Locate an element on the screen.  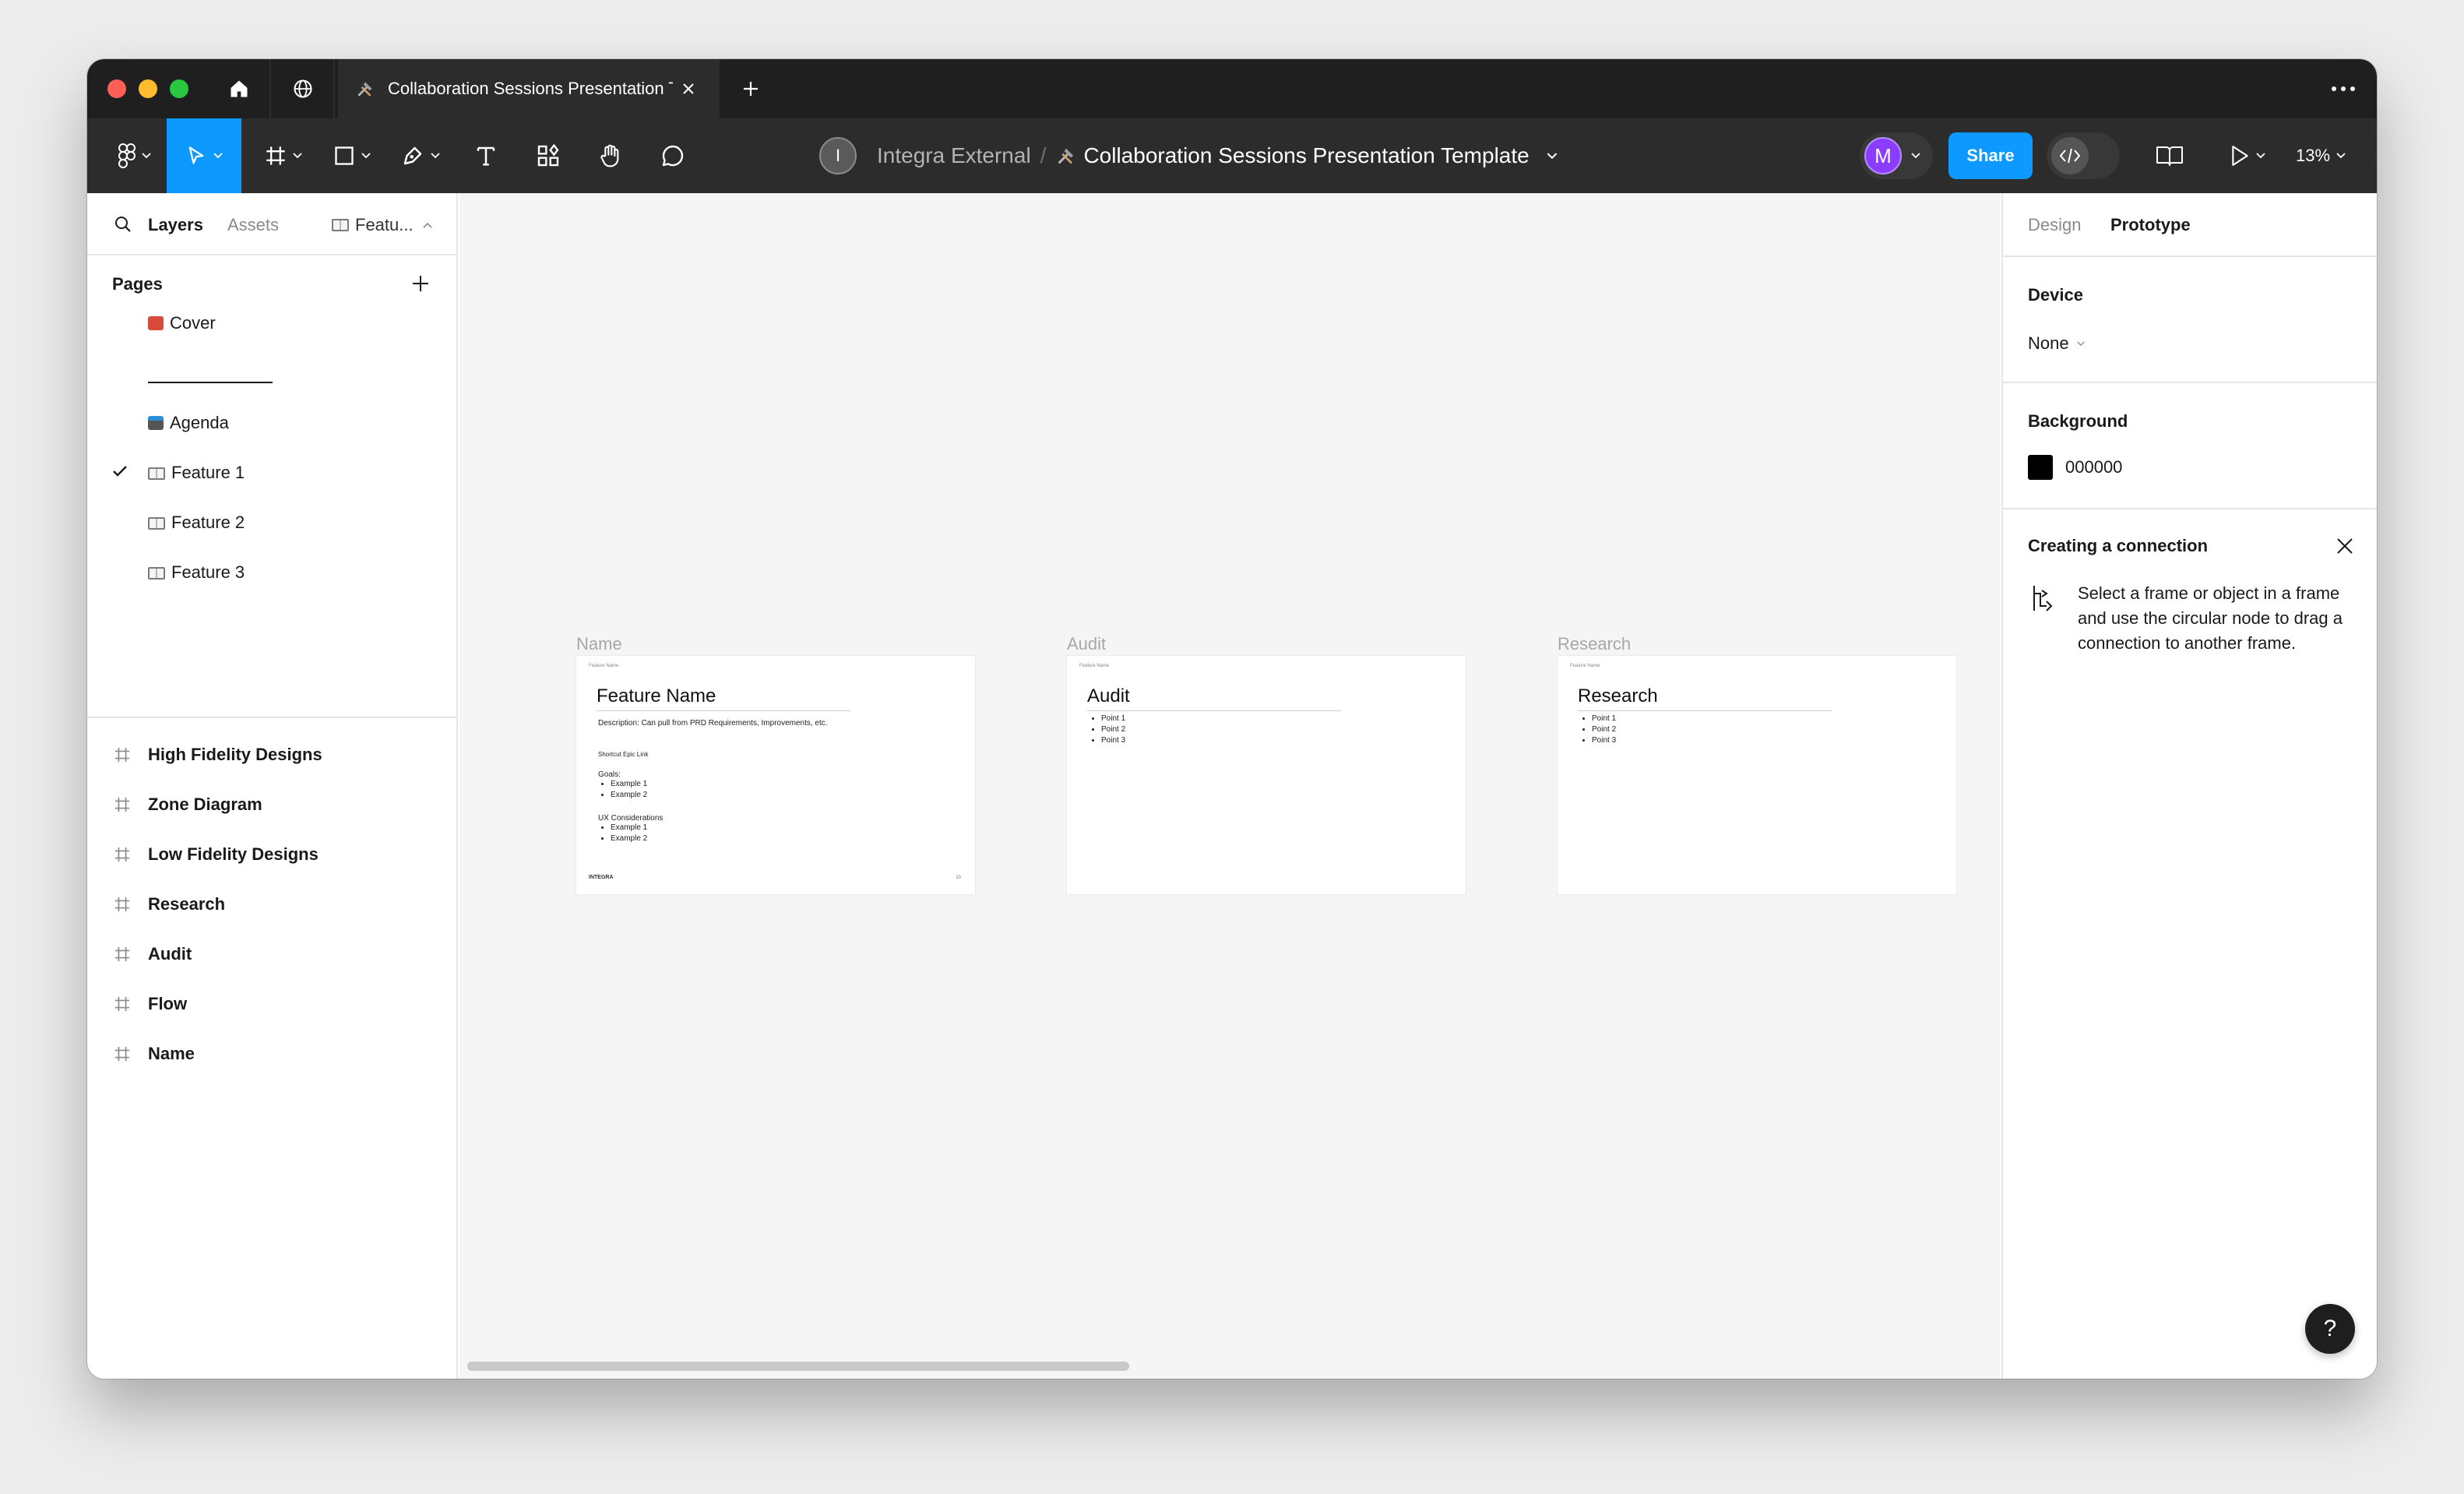
background-color-field: 000000 is located at coordinates (2075, 468).